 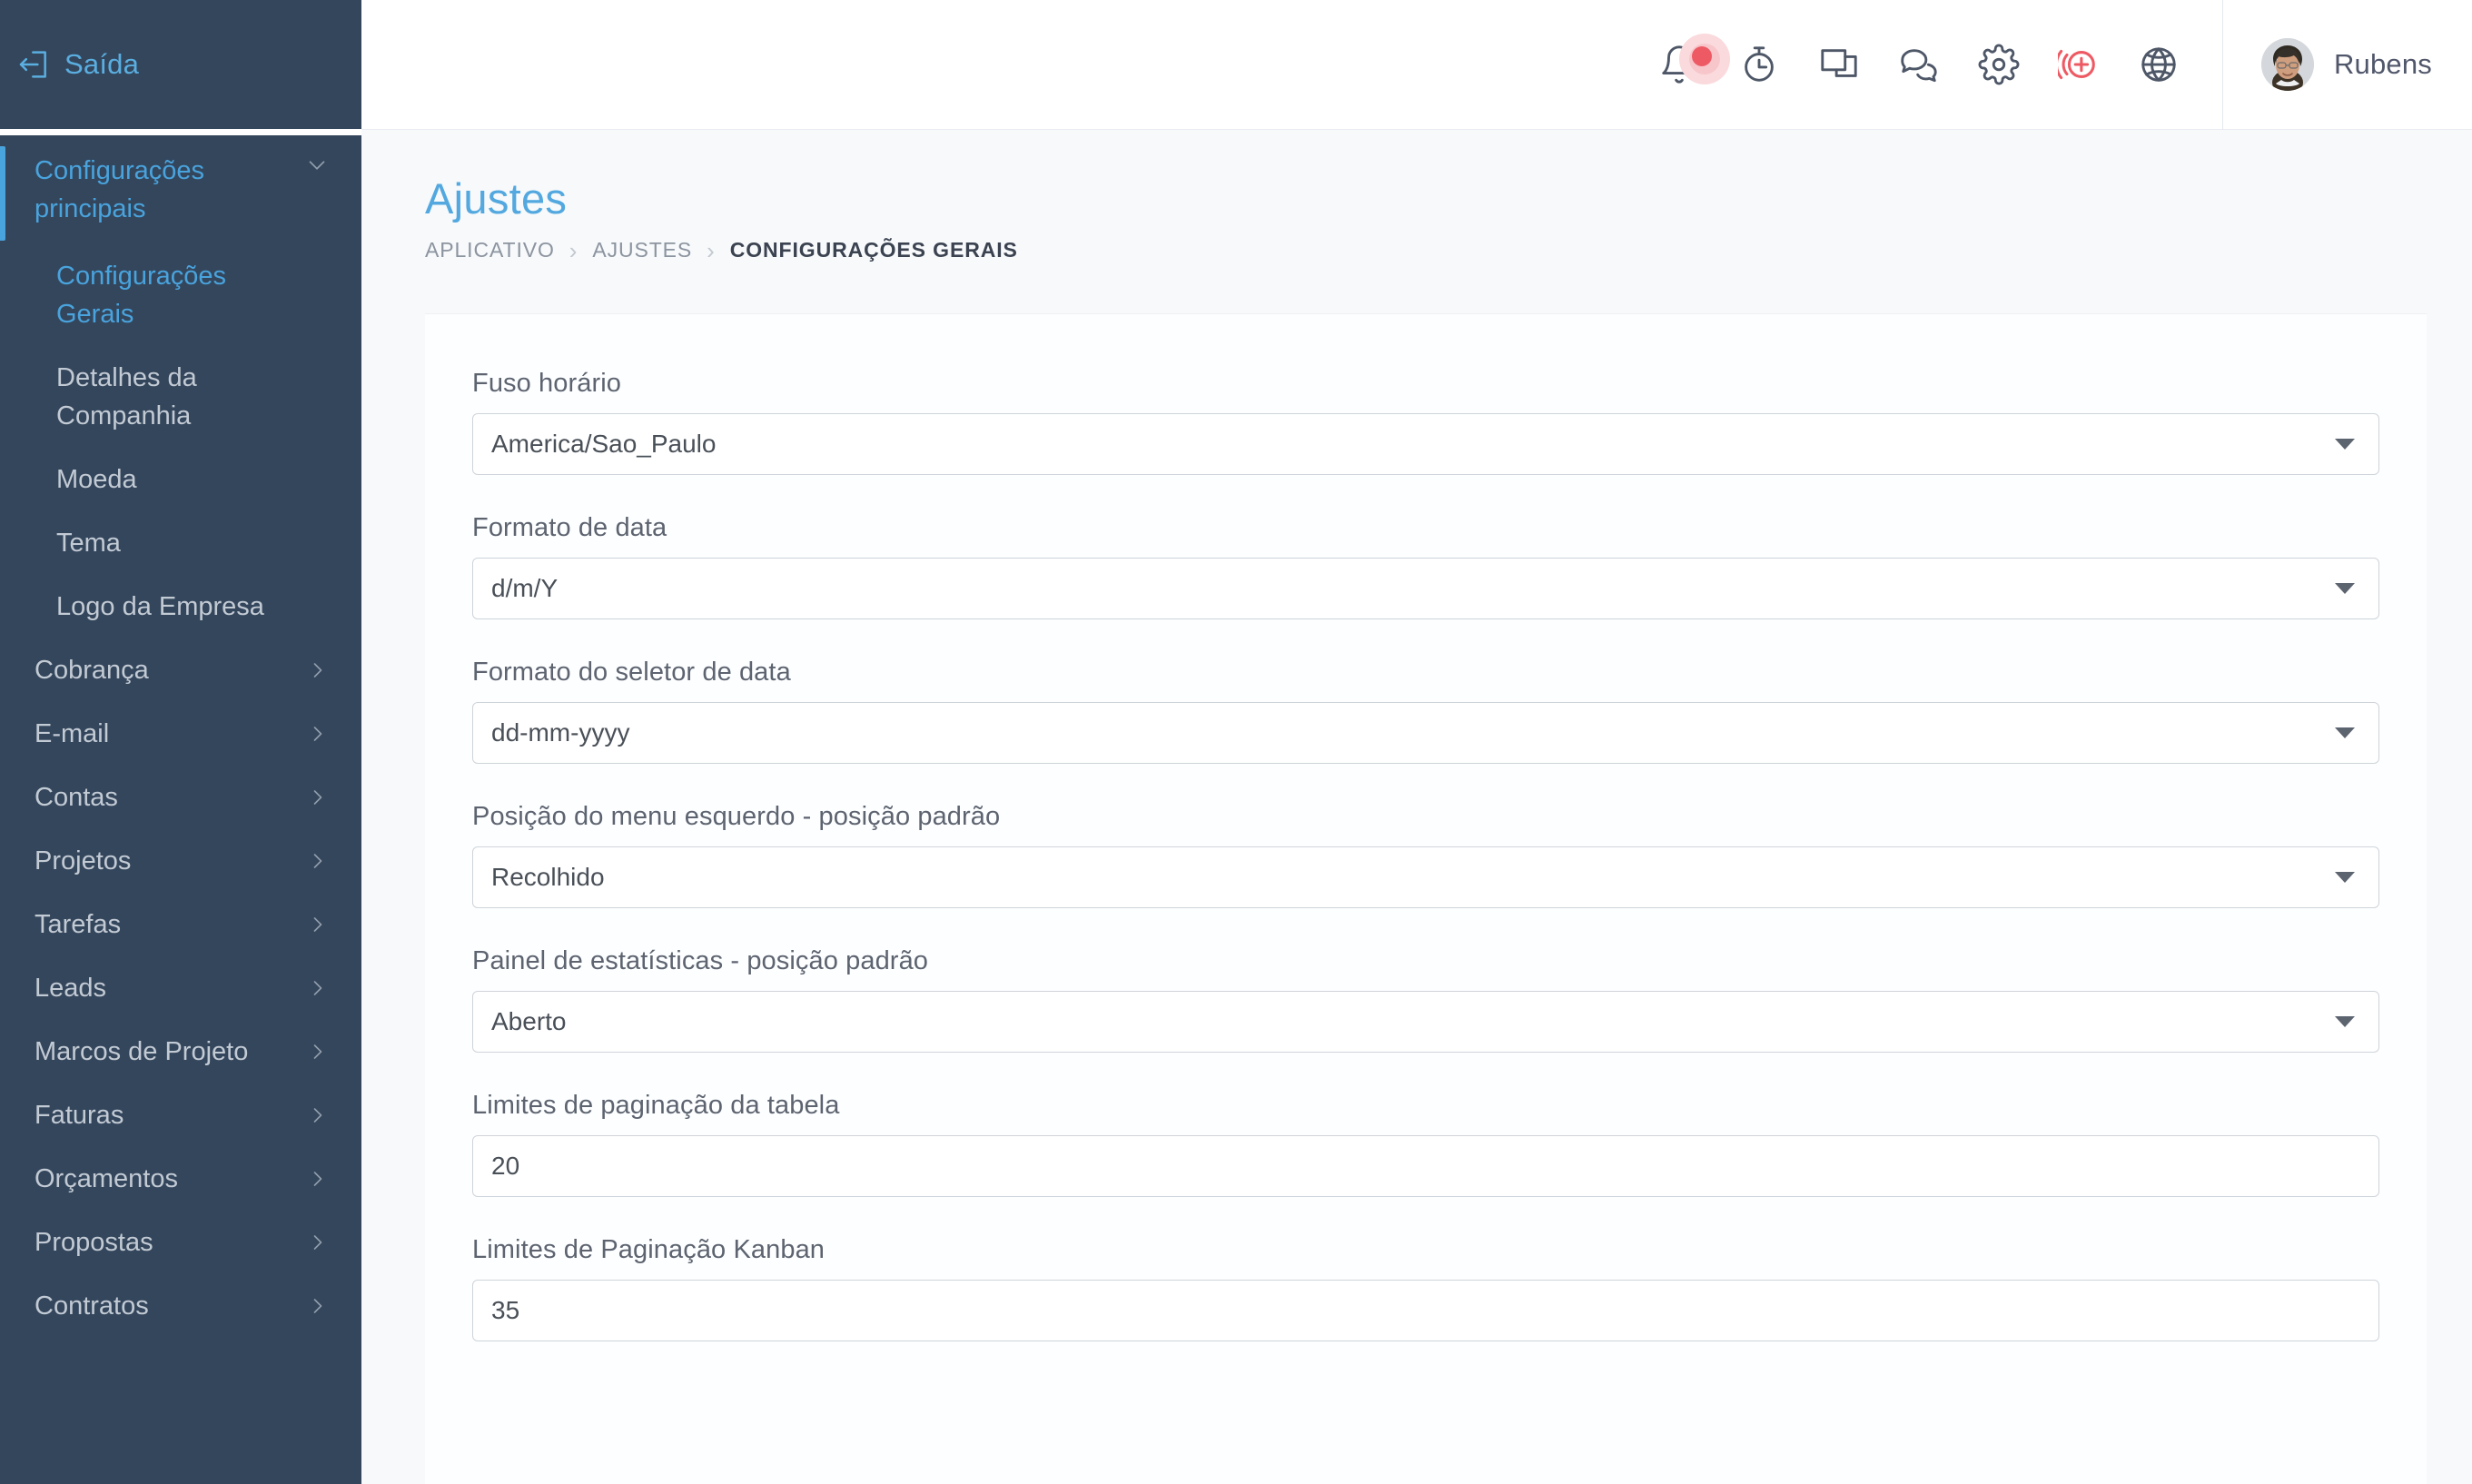 What do you see at coordinates (2076, 64) in the screenshot?
I see `add-circle-icon` at bounding box center [2076, 64].